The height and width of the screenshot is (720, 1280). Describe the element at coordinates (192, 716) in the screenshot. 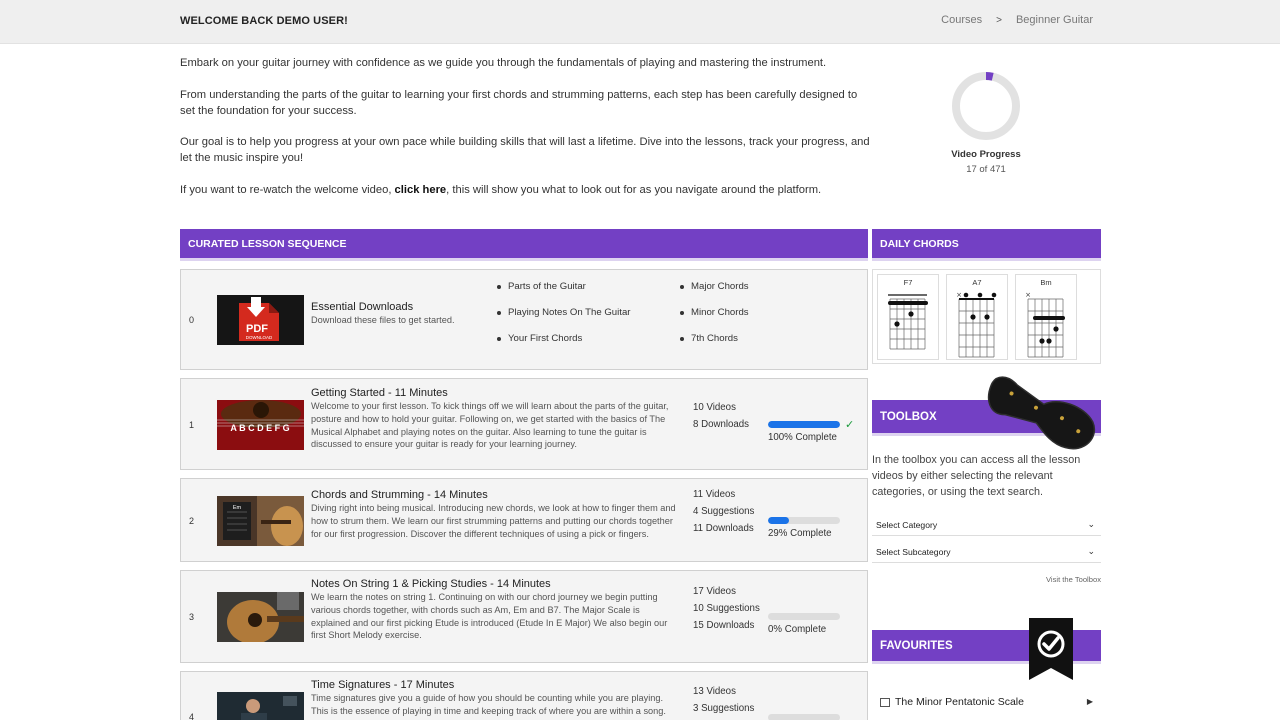

I see `lesson-number: 4` at that location.